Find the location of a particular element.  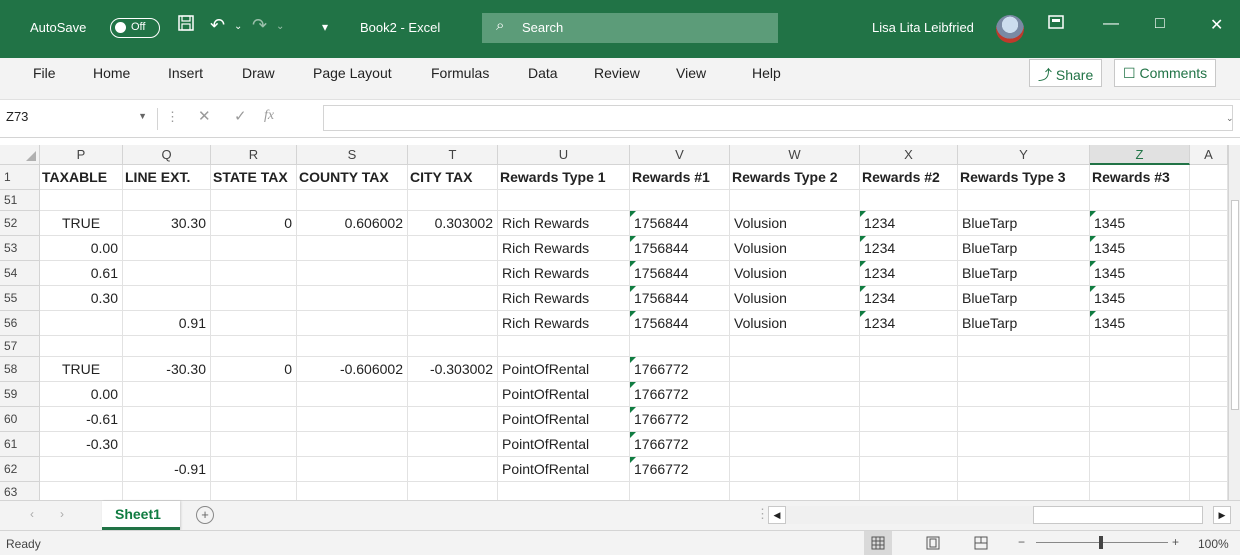

cell-x60 is located at coordinates (909, 419).